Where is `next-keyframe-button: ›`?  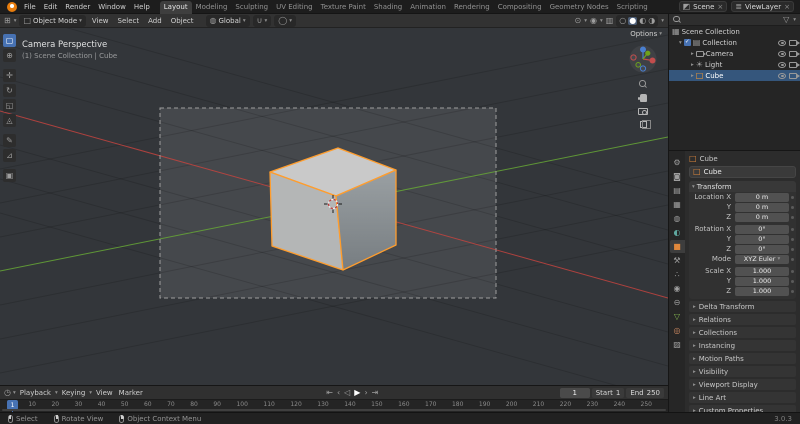 next-keyframe-button: › is located at coordinates (365, 392).